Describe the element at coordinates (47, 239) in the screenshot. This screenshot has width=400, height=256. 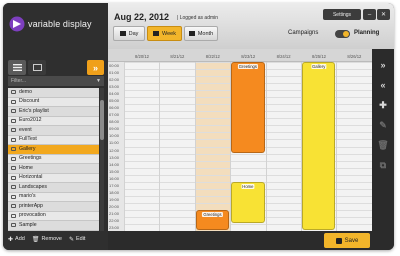
I see `remove-playlist-button: 🗑 Remove` at that location.